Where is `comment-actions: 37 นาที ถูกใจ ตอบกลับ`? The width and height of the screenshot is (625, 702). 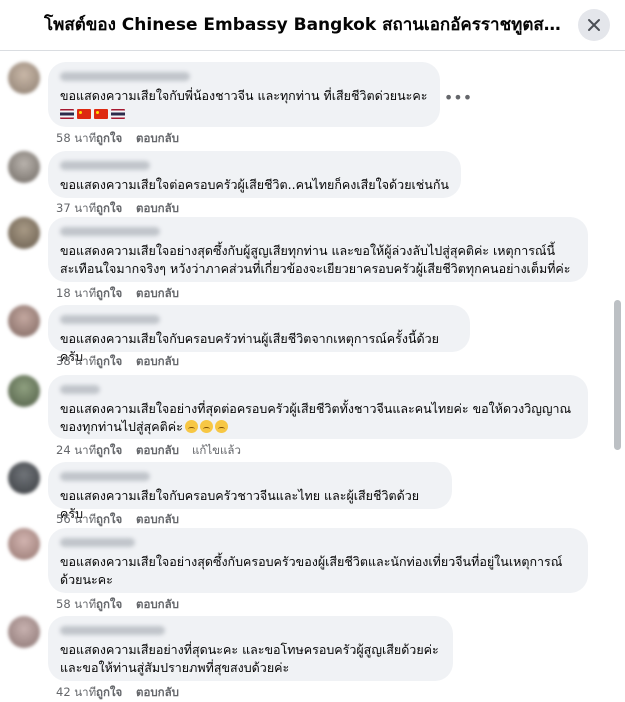
comment-actions: 37 นาที ถูกใจ ตอบกลับ is located at coordinates (131, 209).